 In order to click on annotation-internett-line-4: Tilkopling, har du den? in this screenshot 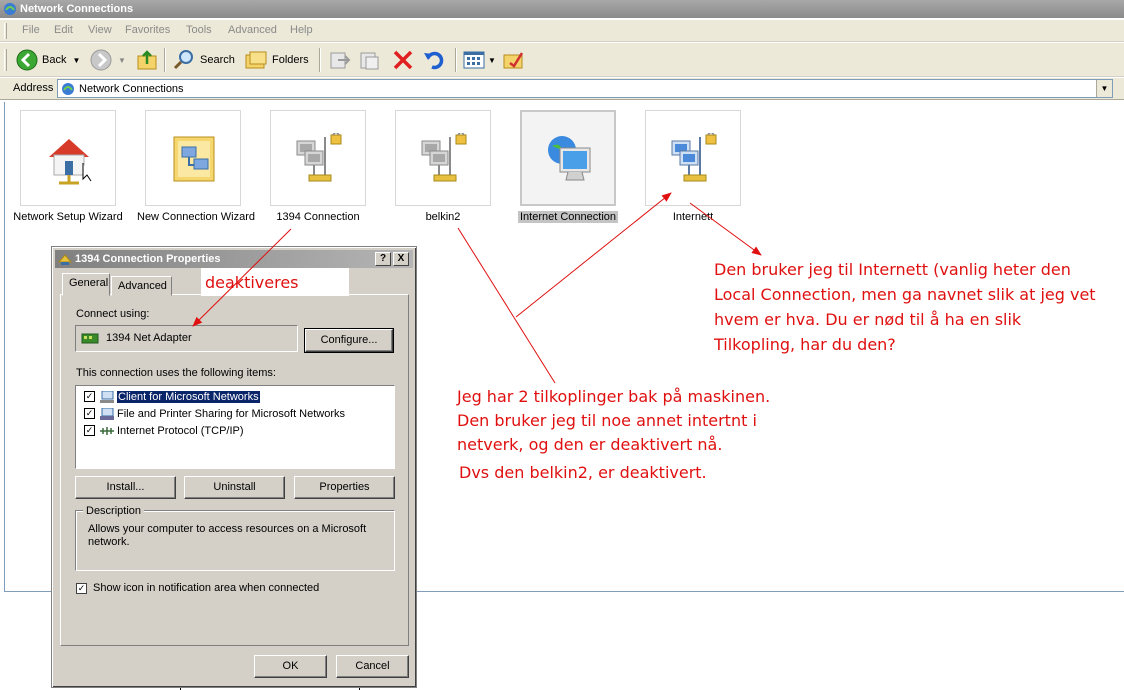, I will do `click(805, 344)`.